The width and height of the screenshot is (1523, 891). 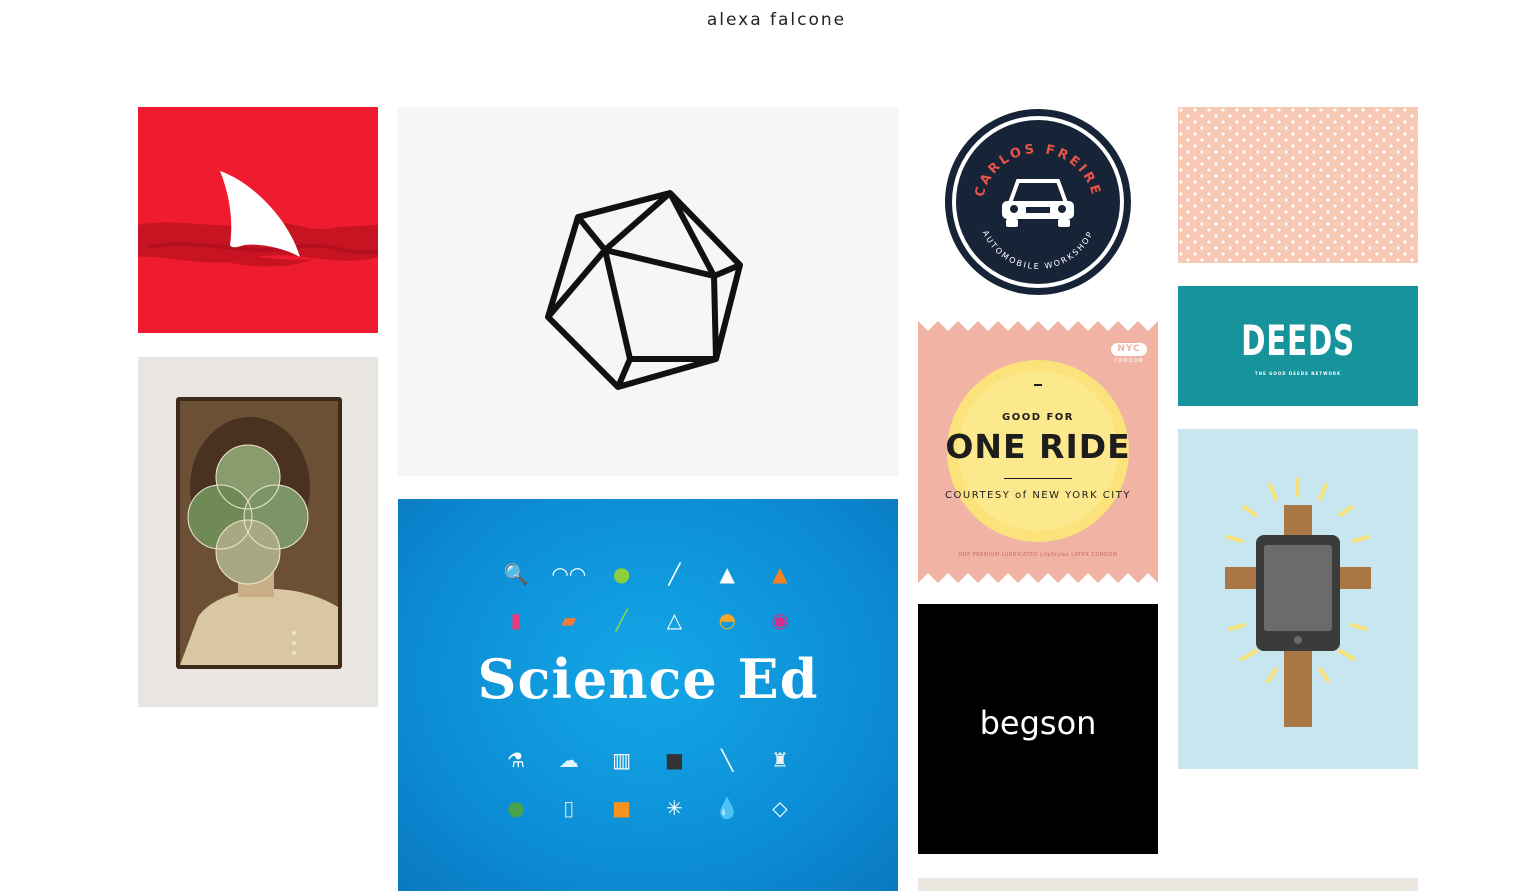 I want to click on microscope-icon: ♜, so click(x=780, y=760).